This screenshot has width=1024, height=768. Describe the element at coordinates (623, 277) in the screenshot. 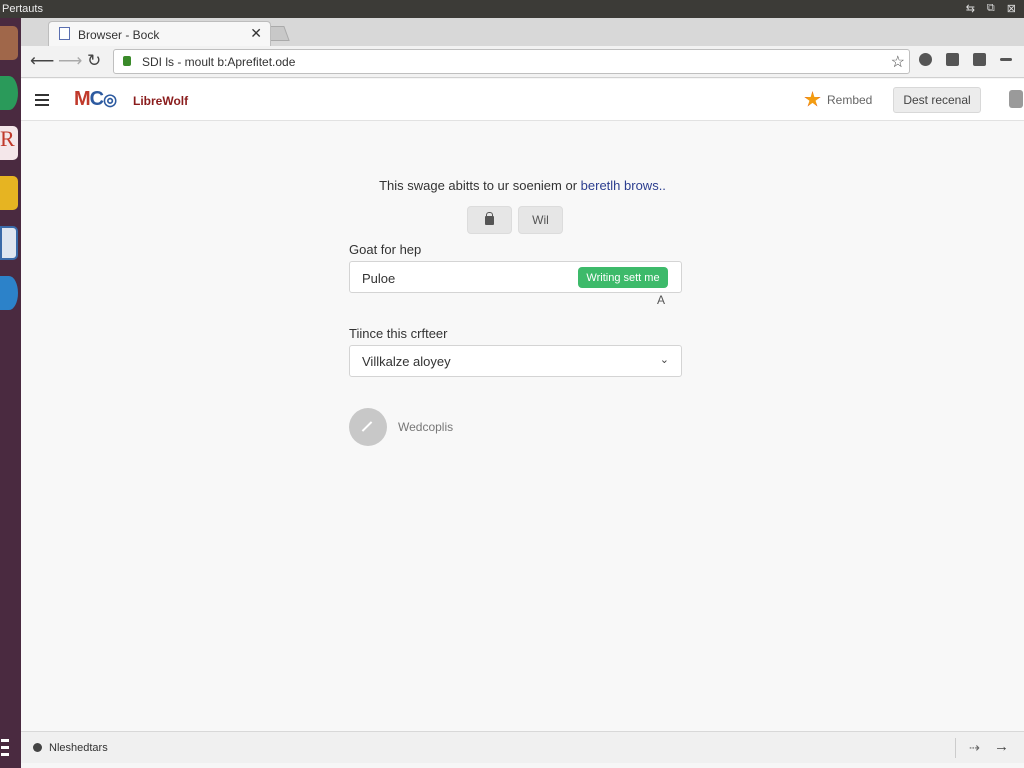

I see `writing-button: Writing sett me` at that location.